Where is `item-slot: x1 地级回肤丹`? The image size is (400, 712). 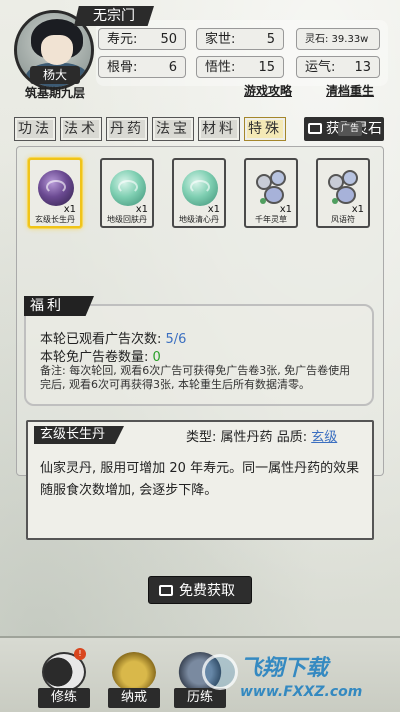
item-slot: x1 地级回肤丹 is located at coordinates (127, 193).